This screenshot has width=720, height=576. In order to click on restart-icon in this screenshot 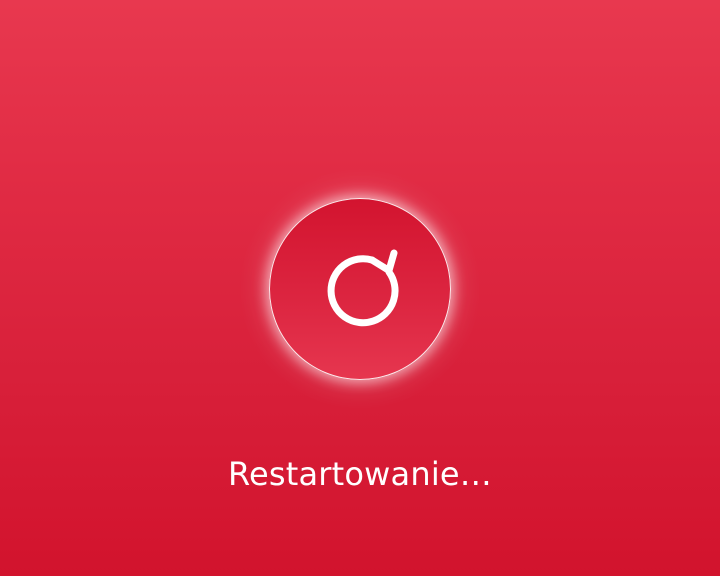, I will do `click(363, 288)`.